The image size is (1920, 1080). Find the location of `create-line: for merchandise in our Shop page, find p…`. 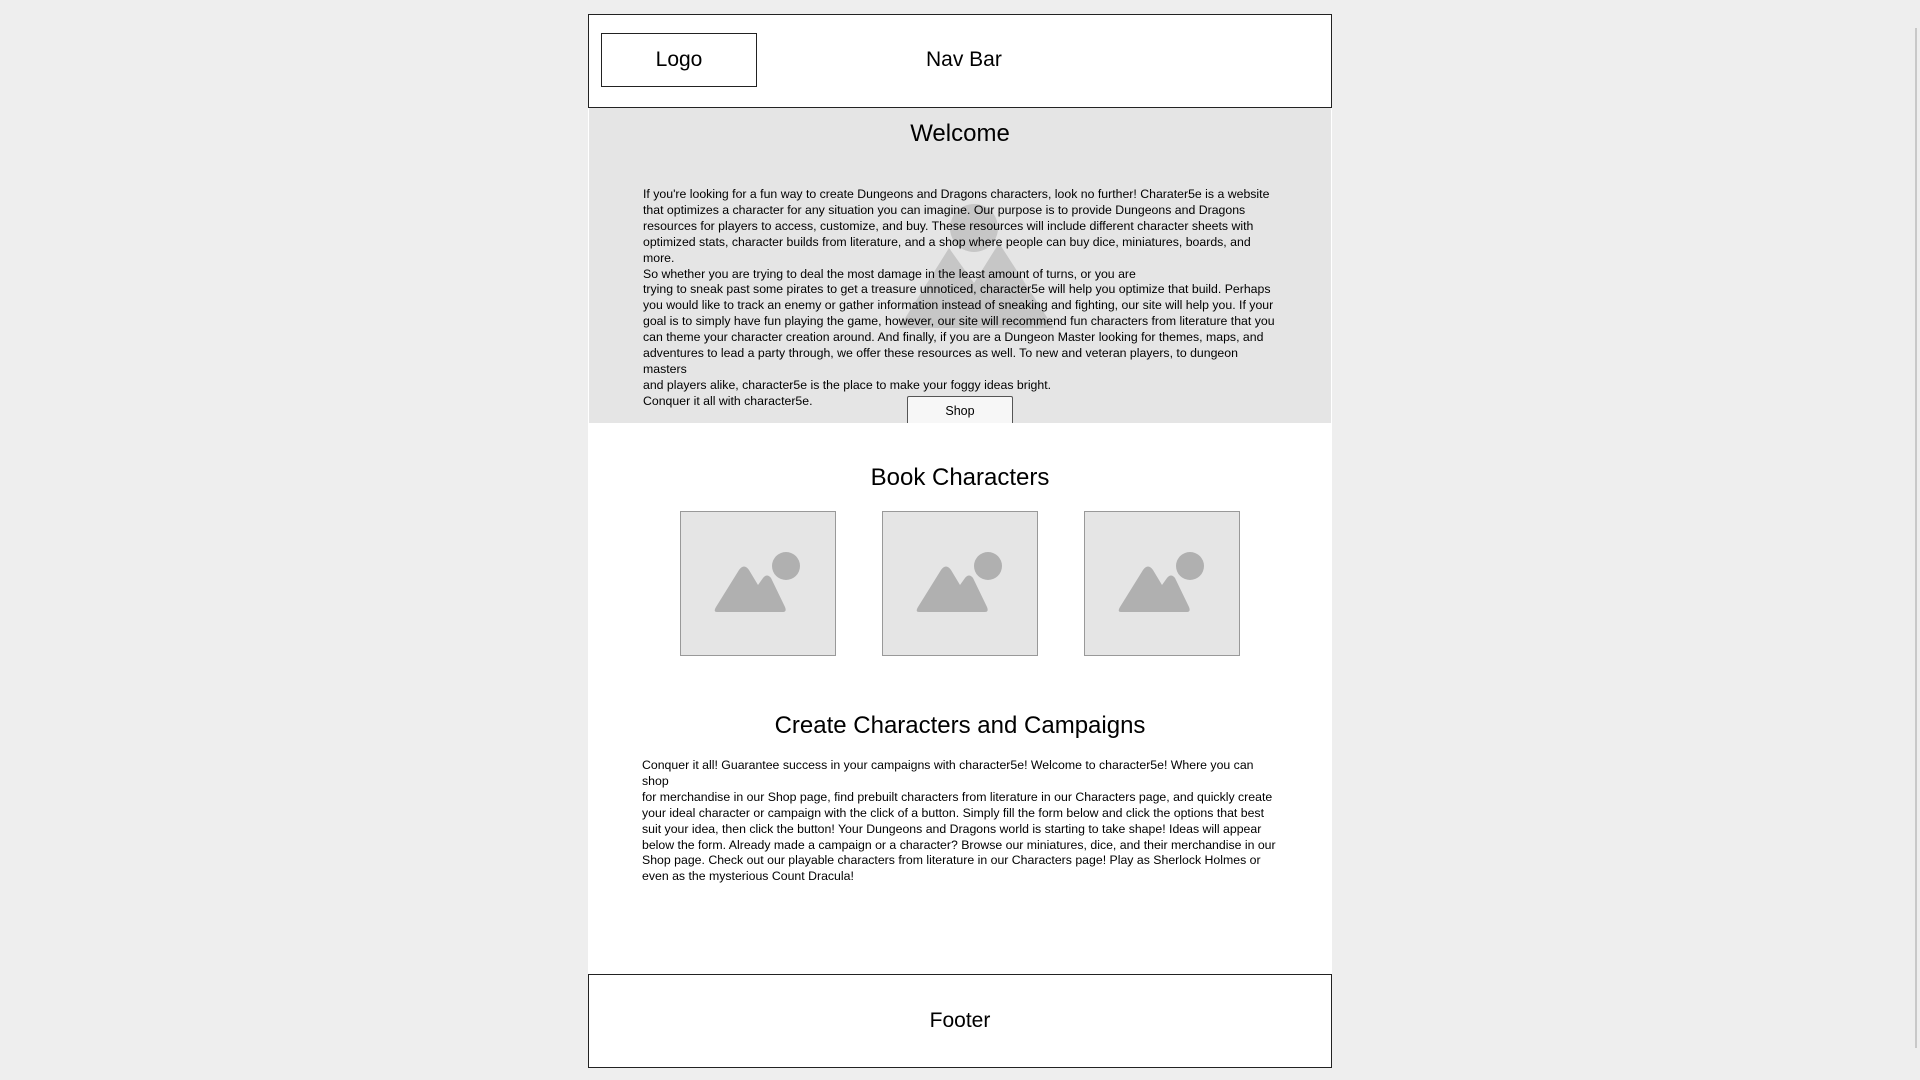

create-line: for merchandise in our Shop page, find p… is located at coordinates (957, 796).